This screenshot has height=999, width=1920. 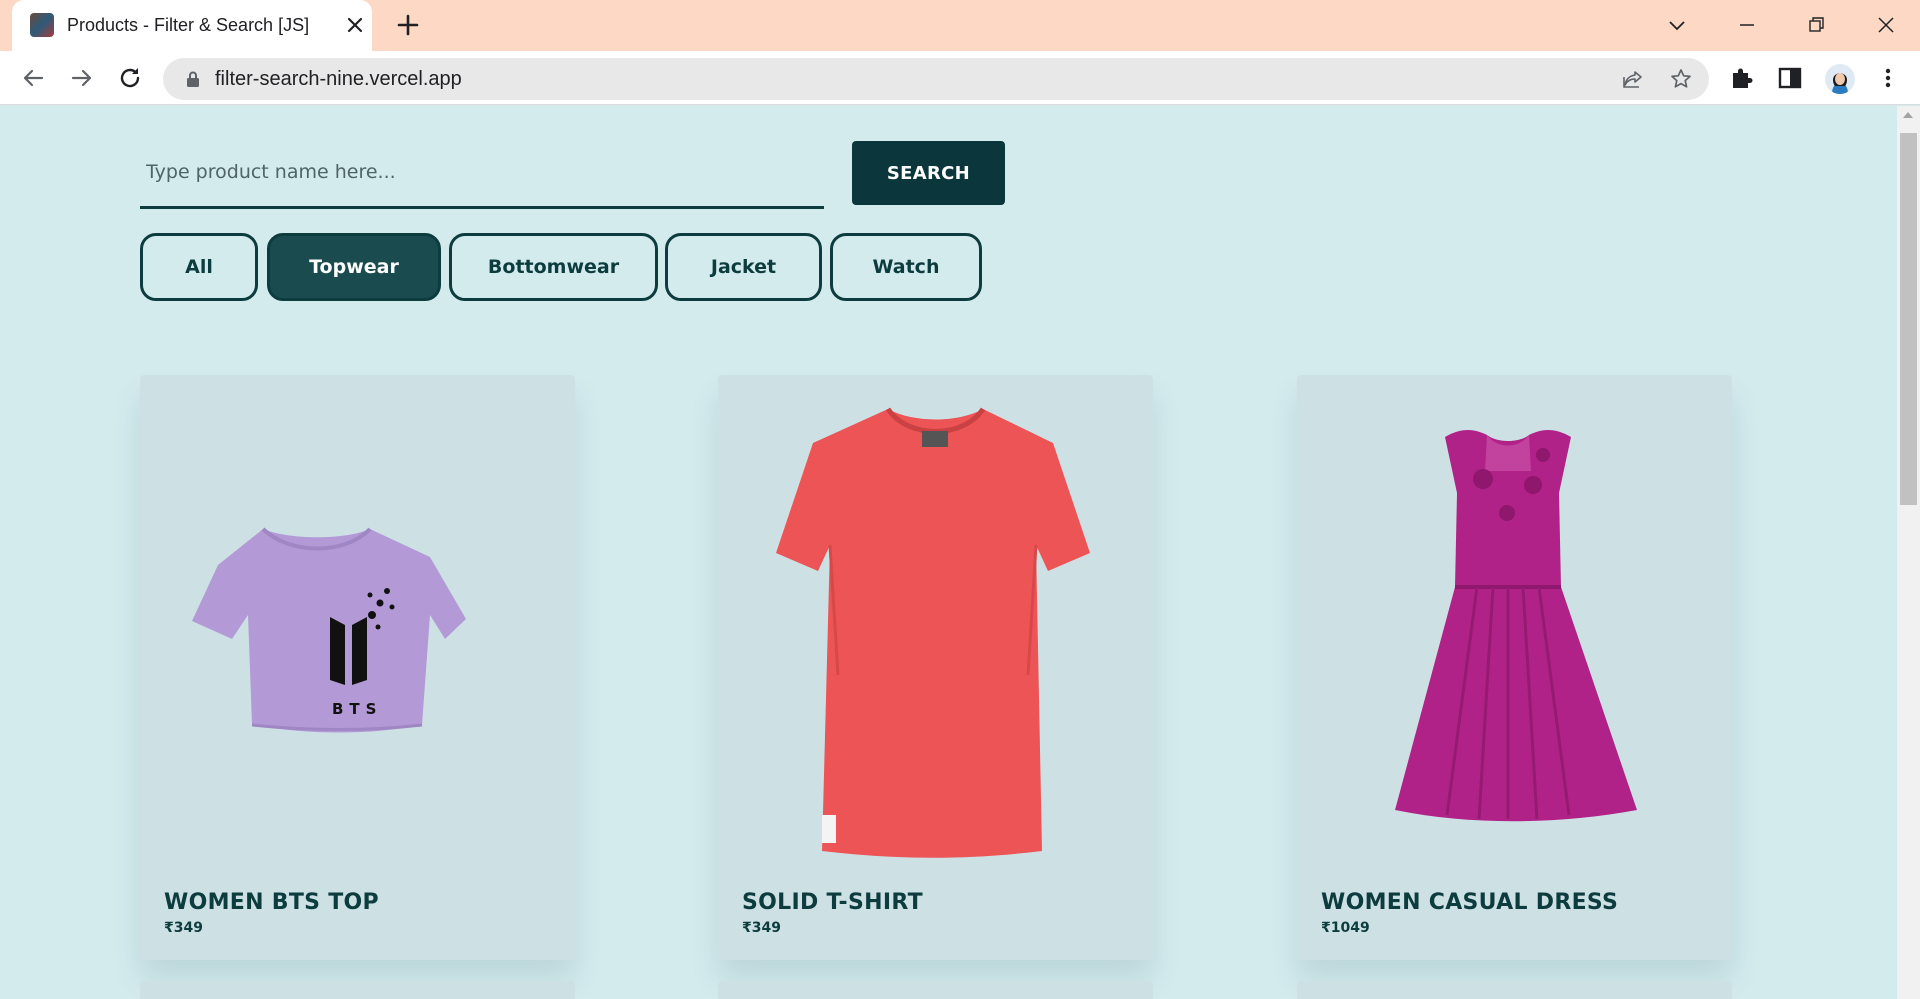 What do you see at coordinates (193, 79) in the screenshot?
I see `lock-icon` at bounding box center [193, 79].